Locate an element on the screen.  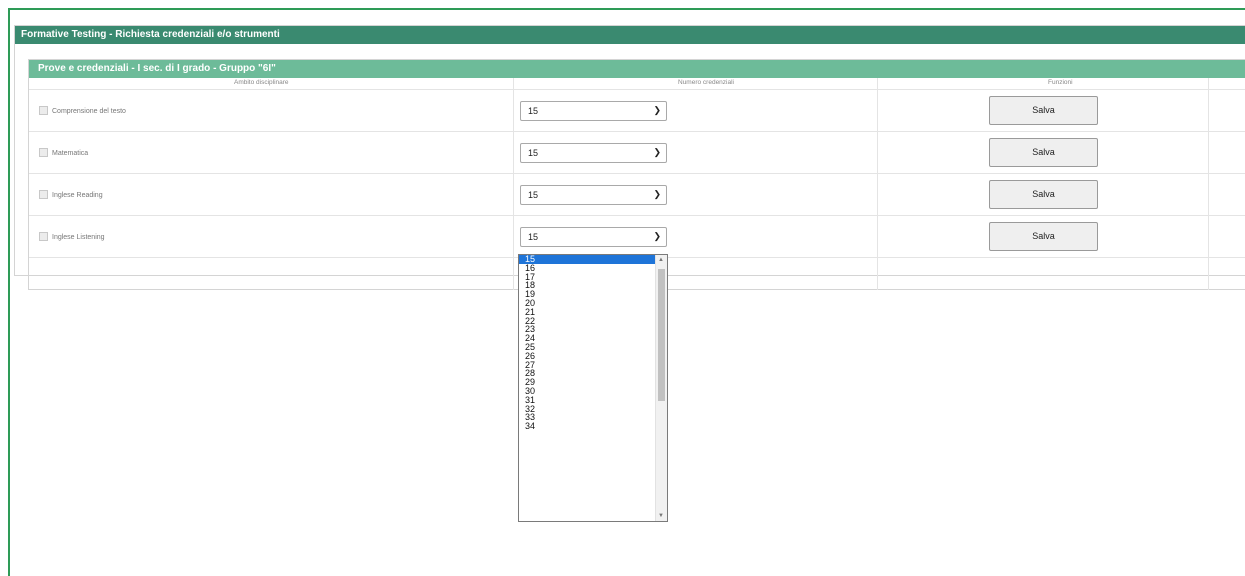
dropdown-option: 22 is located at coordinates (593, 321).